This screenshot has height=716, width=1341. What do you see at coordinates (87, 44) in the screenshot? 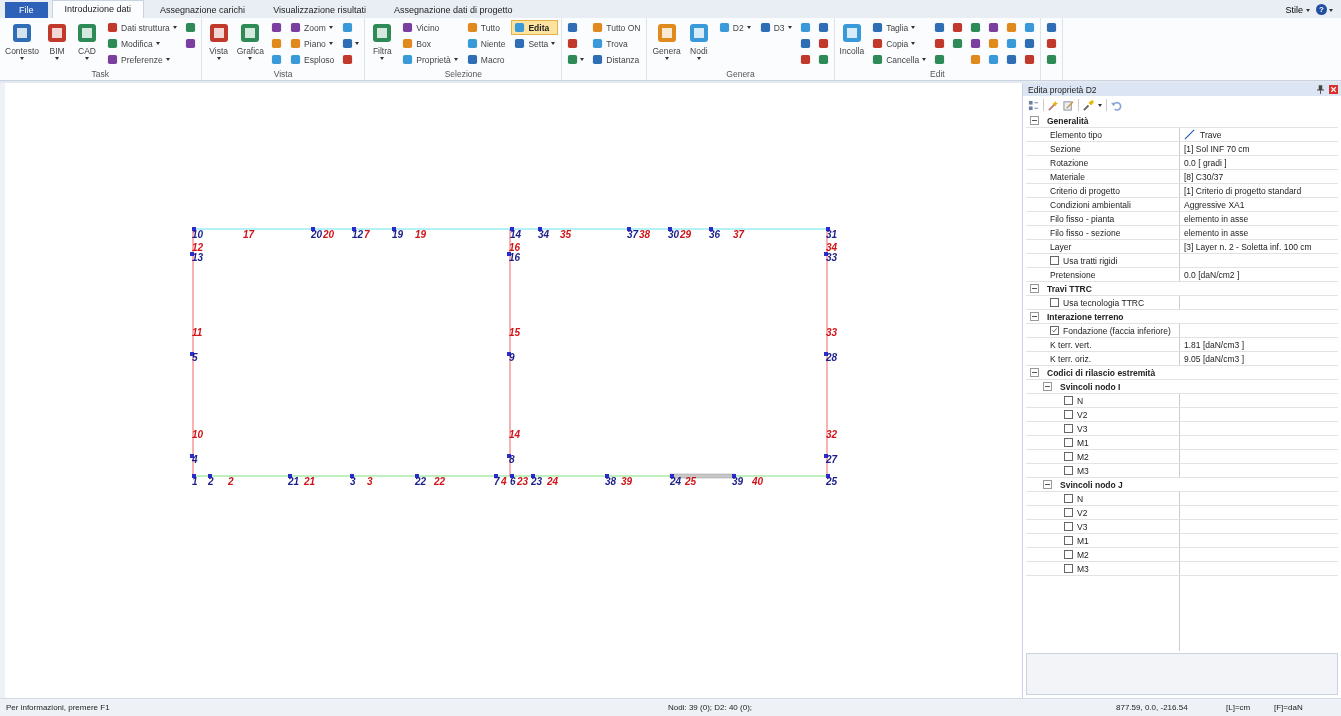
I see `ribbon-button: CAD` at bounding box center [87, 44].